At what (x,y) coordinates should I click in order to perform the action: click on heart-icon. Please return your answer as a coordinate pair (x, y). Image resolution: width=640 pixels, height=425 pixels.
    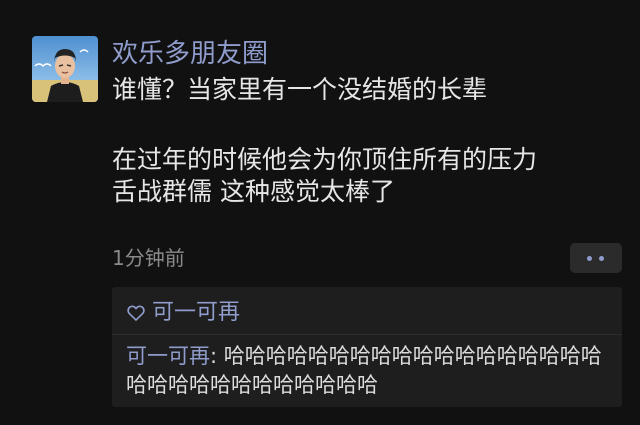
    Looking at the image, I should click on (136, 313).